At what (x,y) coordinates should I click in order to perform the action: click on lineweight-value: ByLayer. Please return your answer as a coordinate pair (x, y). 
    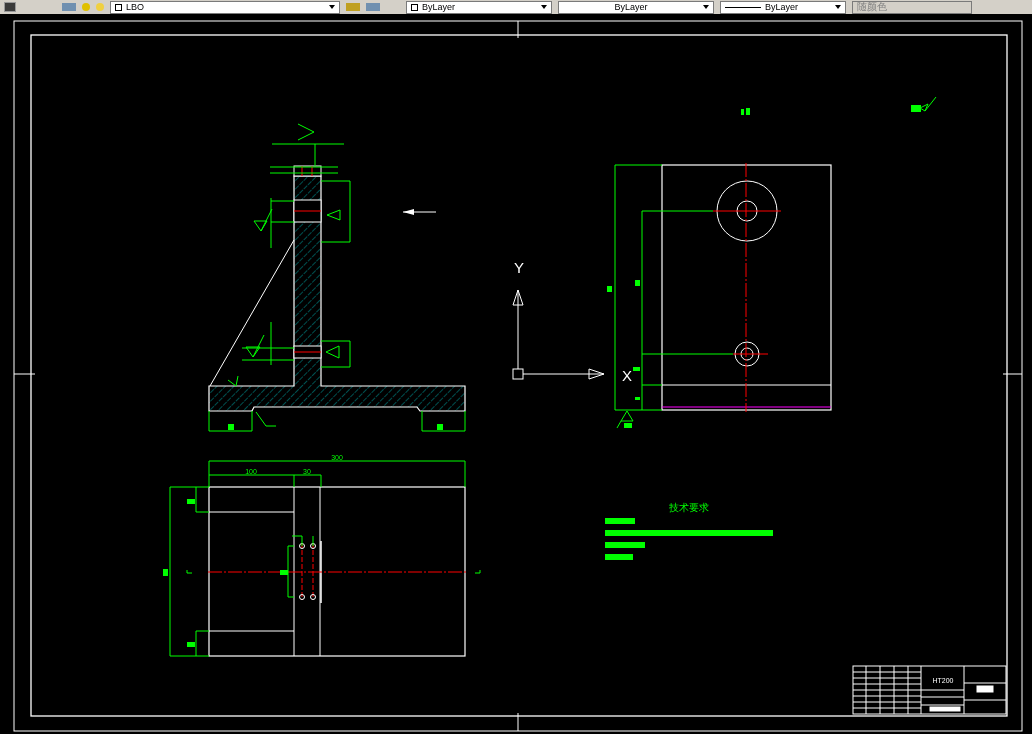
    Looking at the image, I should click on (782, 7).